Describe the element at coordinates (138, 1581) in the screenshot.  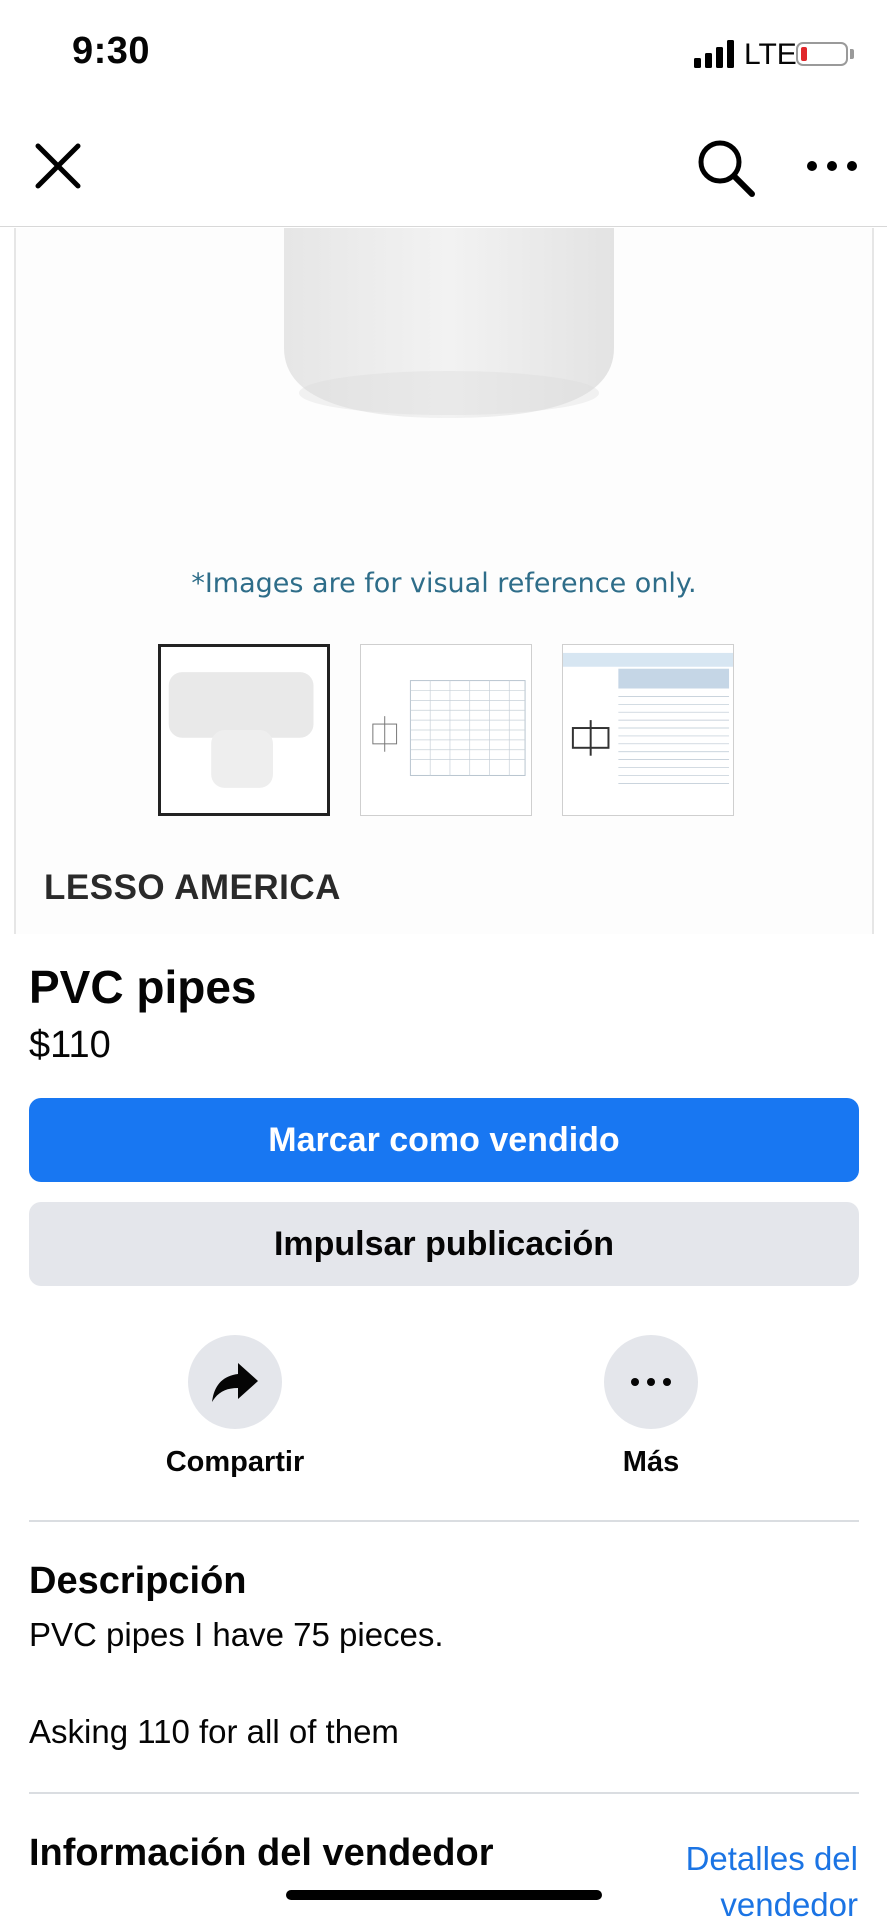
I see `description-title: Descripción` at that location.